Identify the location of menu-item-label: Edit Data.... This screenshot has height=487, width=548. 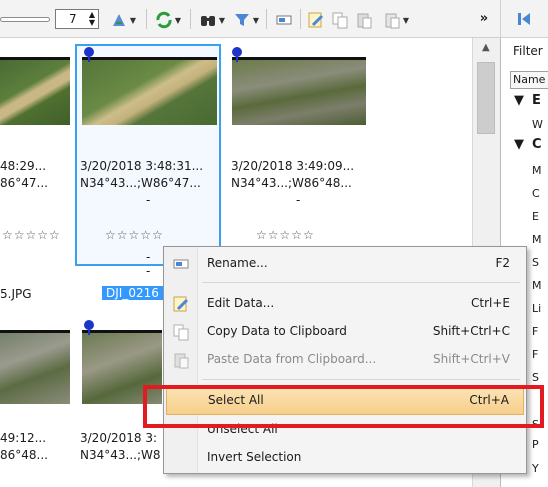
(241, 303).